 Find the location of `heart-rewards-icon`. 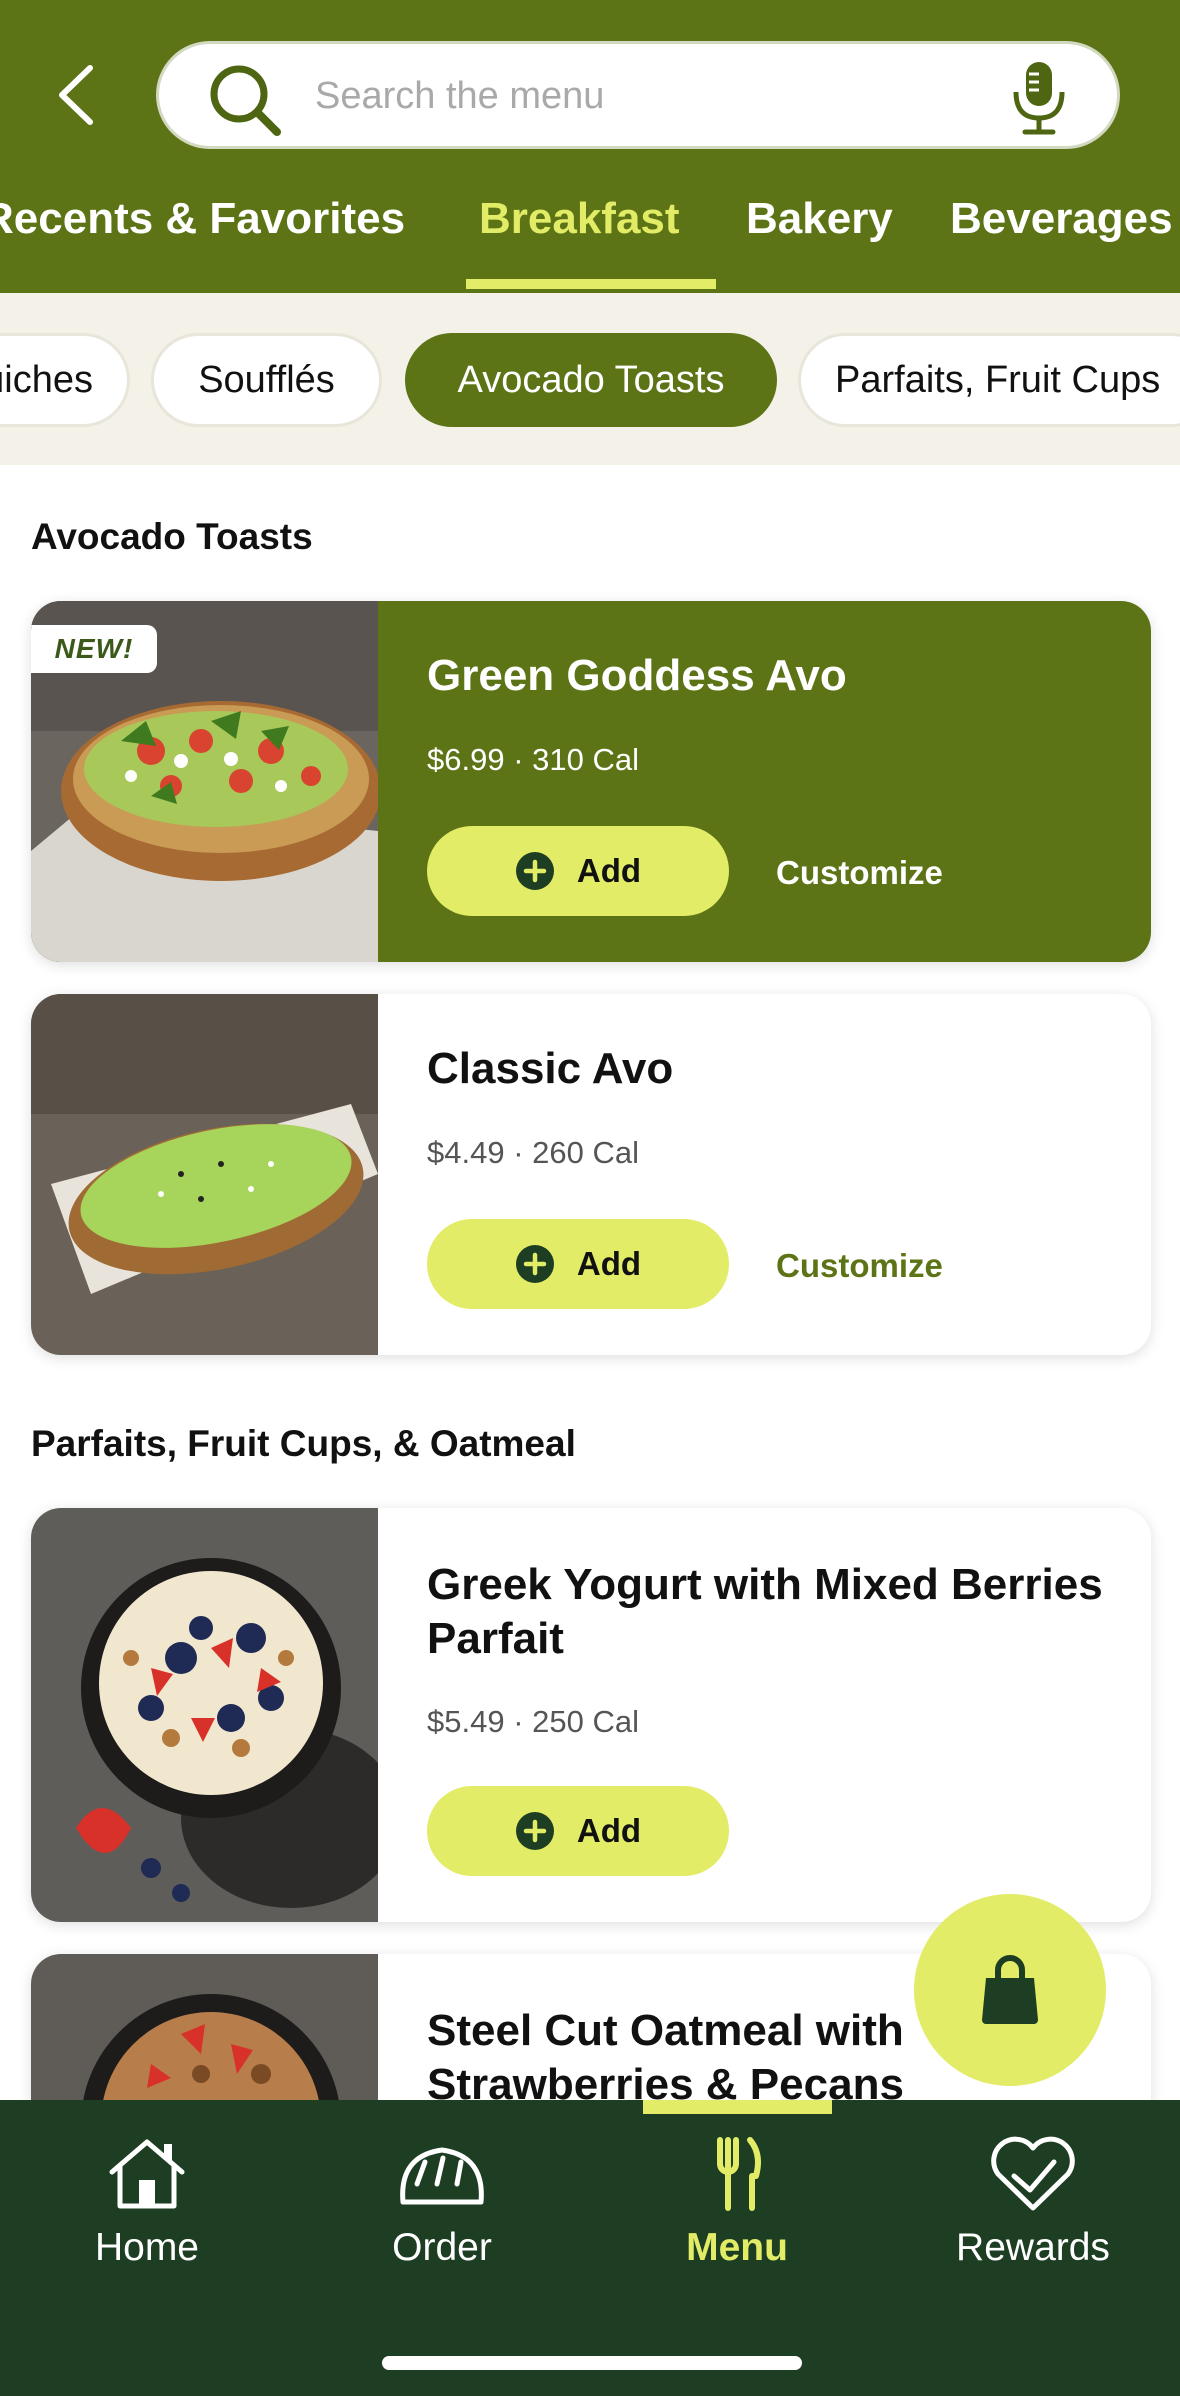

heart-rewards-icon is located at coordinates (1033, 2173).